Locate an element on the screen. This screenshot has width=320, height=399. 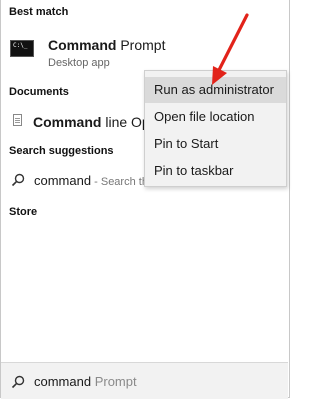
search-completion-text: Prompt is located at coordinates (114, 381).